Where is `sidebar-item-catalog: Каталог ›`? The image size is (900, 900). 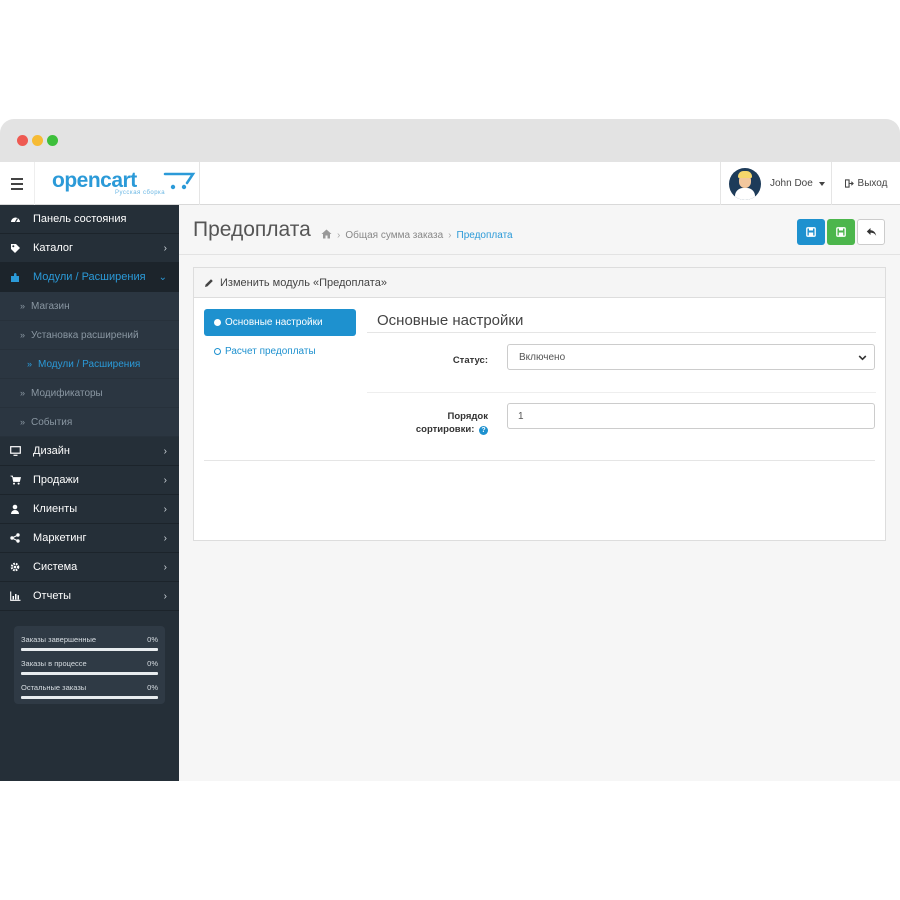 sidebar-item-catalog: Каталог › is located at coordinates (89, 248).